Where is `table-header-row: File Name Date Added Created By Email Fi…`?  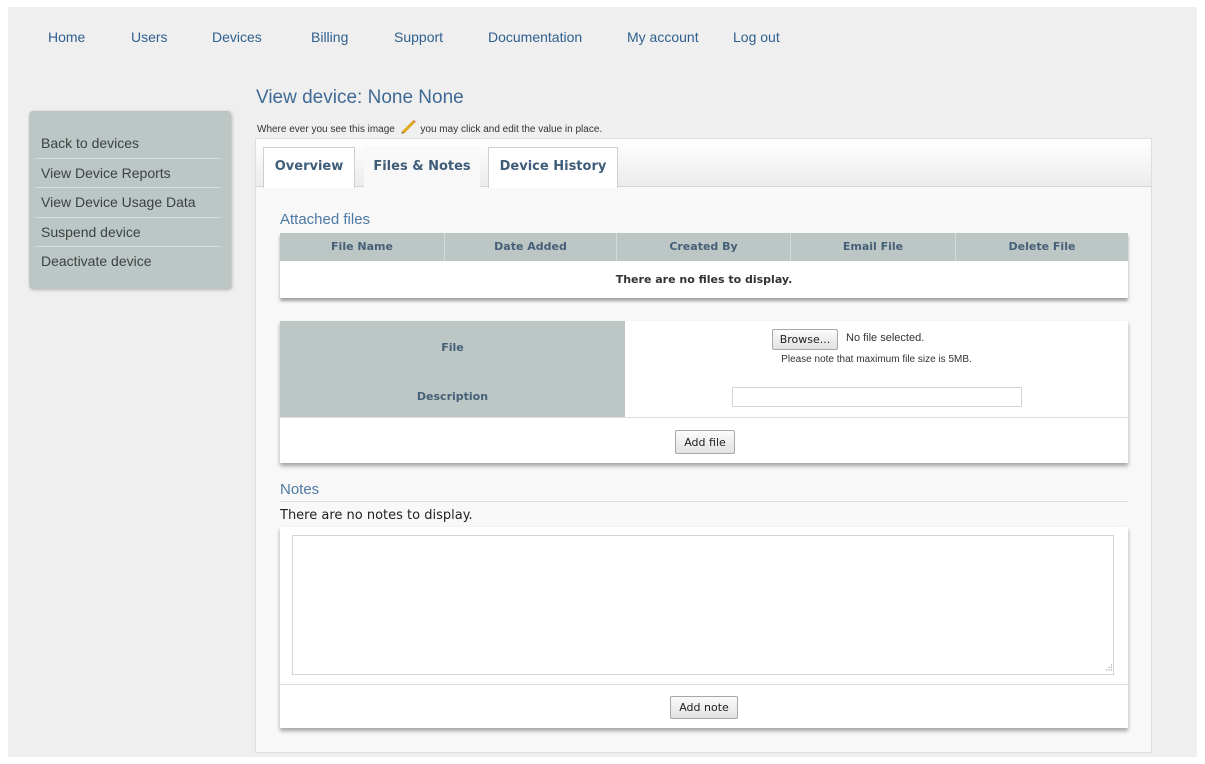 table-header-row: File Name Date Added Created By Email Fi… is located at coordinates (704, 247).